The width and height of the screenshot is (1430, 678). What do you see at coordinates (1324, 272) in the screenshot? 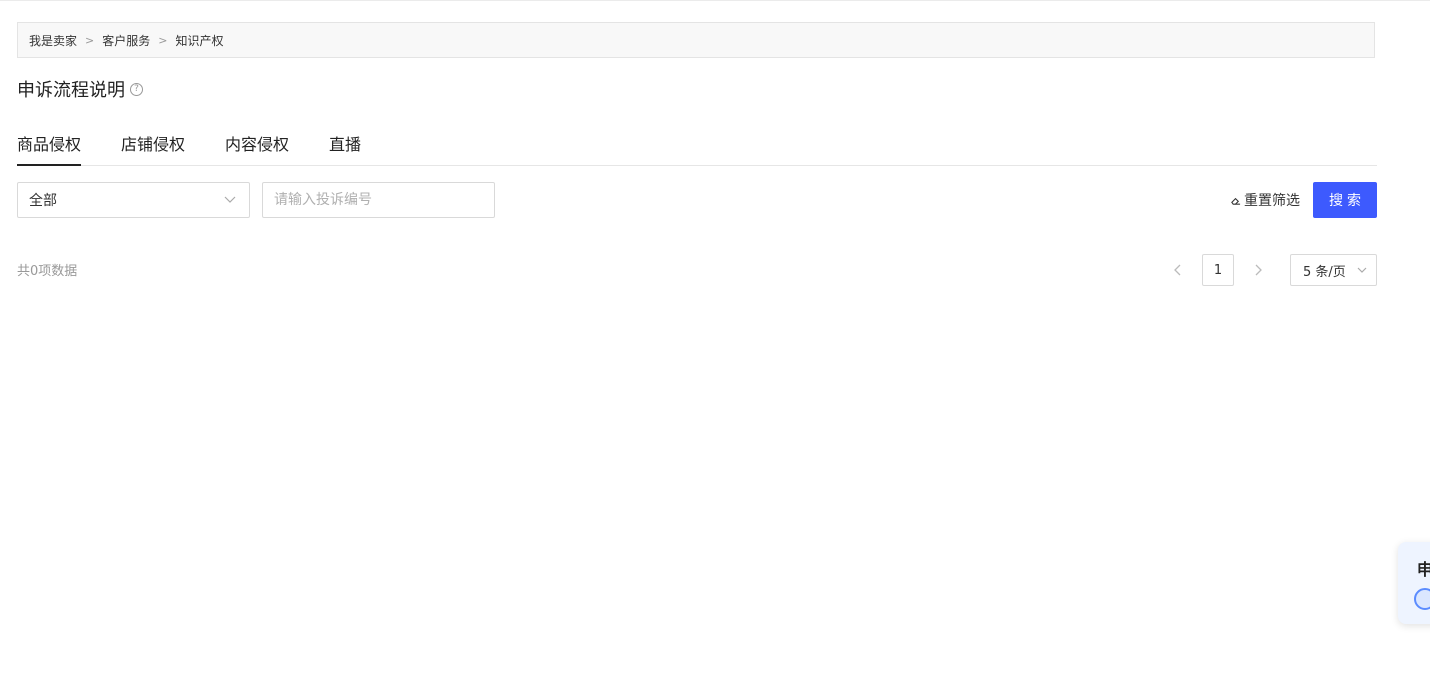
I see `page-size-value: 5 条/页` at bounding box center [1324, 272].